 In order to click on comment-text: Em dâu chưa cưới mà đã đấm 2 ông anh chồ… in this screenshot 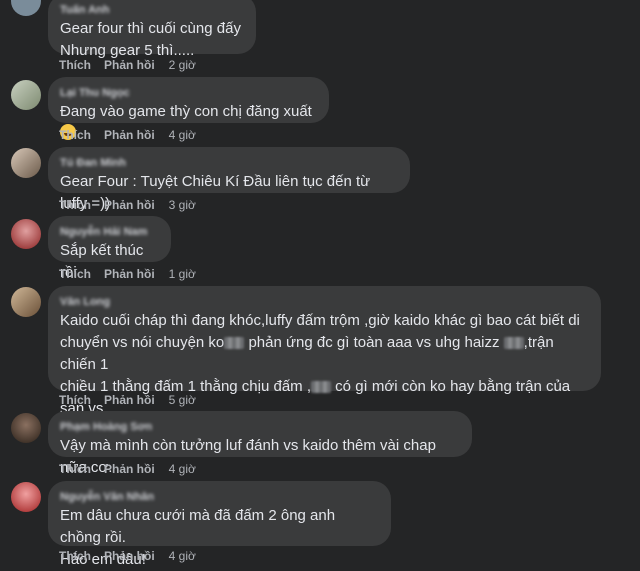, I will do `click(200, 526)`.